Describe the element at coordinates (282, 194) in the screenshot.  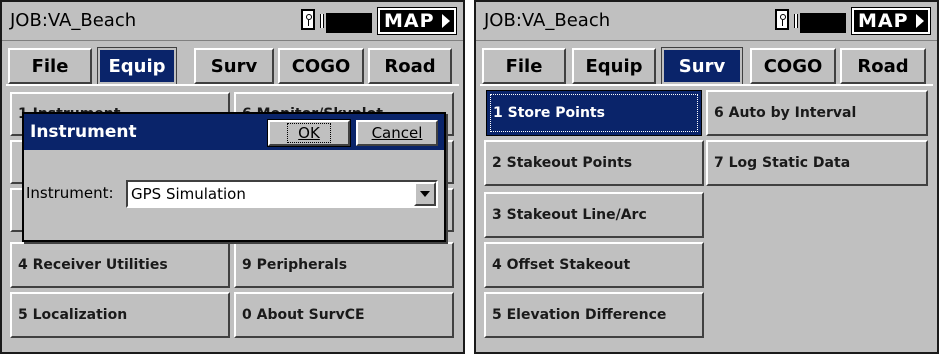
I see `instrument-select: GPS Simulation` at that location.